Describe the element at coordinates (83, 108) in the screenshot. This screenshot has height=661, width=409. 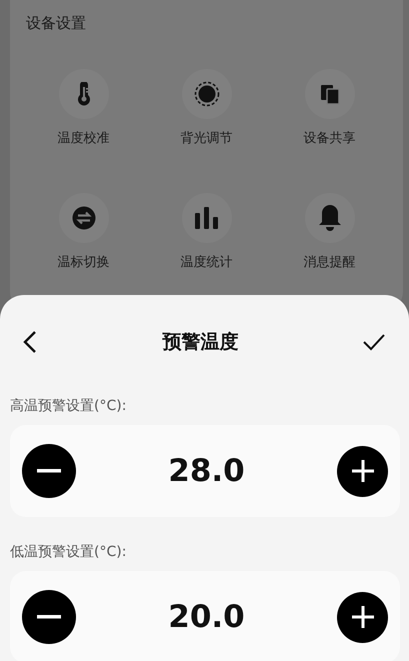
I see `settings-item: 温度校准` at that location.